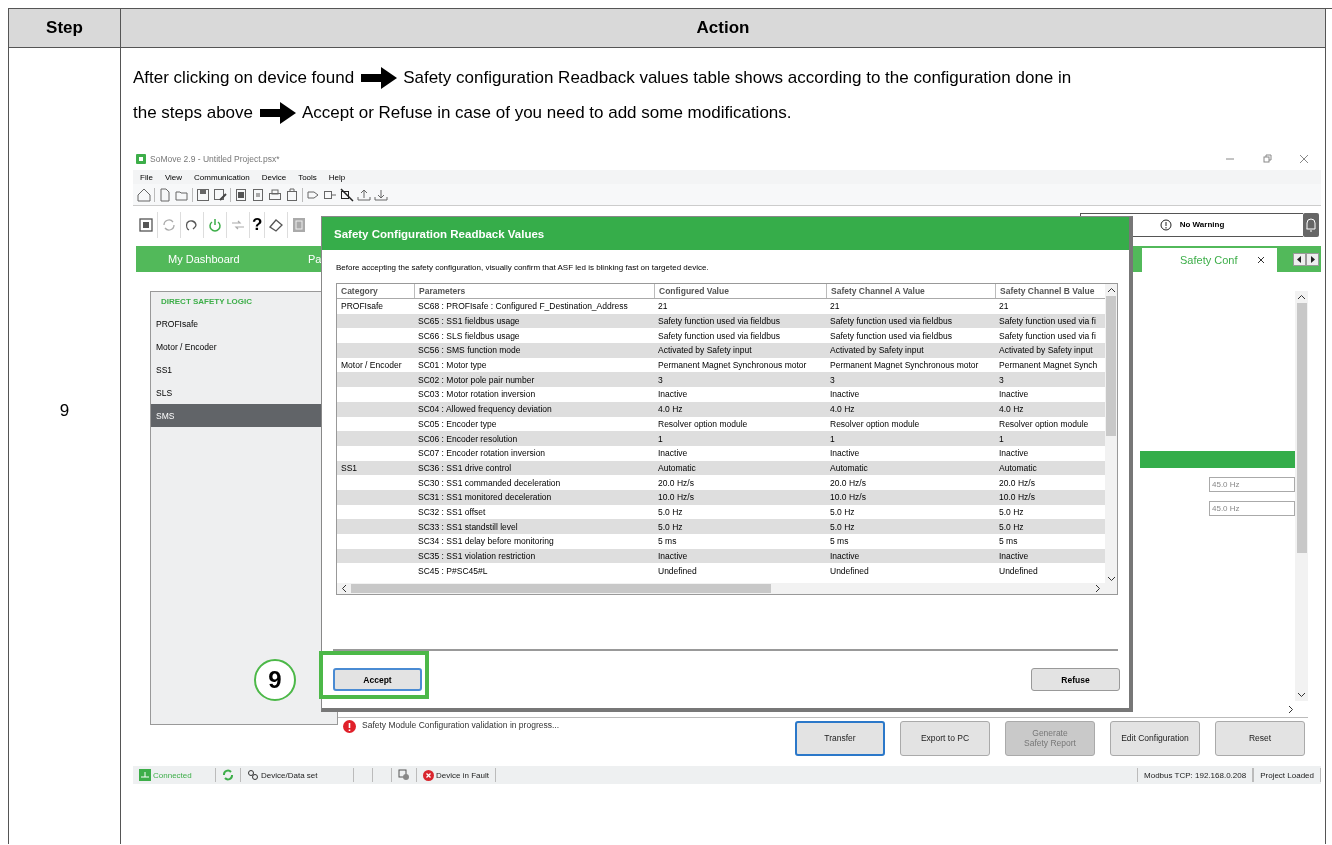 The height and width of the screenshot is (845, 1332). What do you see at coordinates (452, 366) in the screenshot?
I see `table-cell-text: SC01 : Motor type` at bounding box center [452, 366].